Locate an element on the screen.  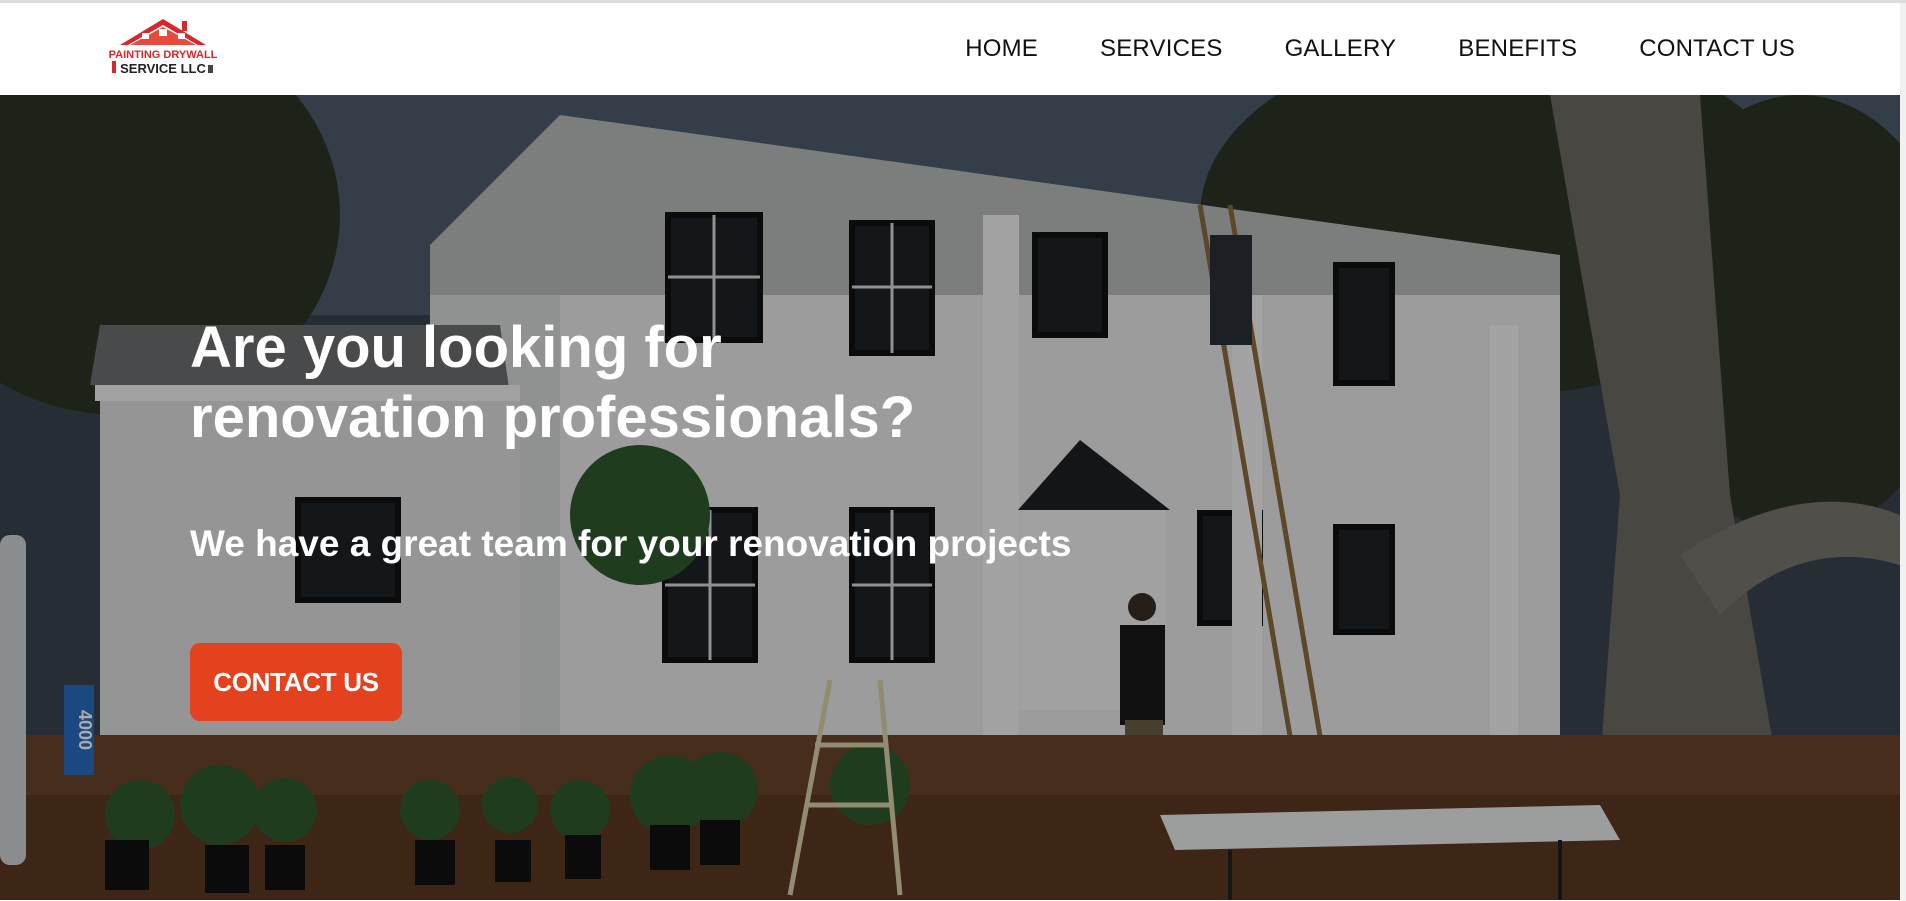
nav-services-link: SERVICES is located at coordinates (1161, 49).